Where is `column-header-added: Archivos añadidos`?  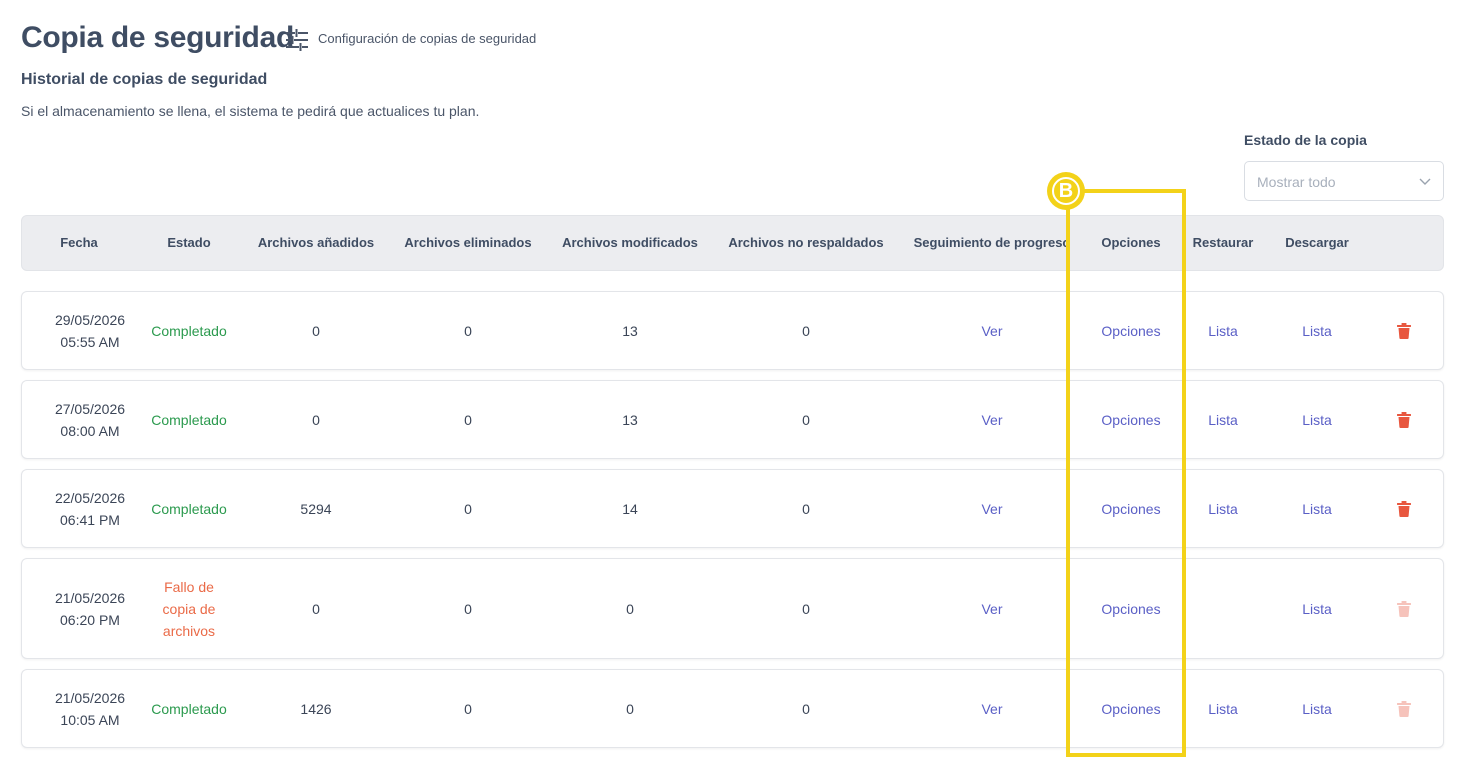
column-header-added: Archivos añadidos is located at coordinates (316, 242).